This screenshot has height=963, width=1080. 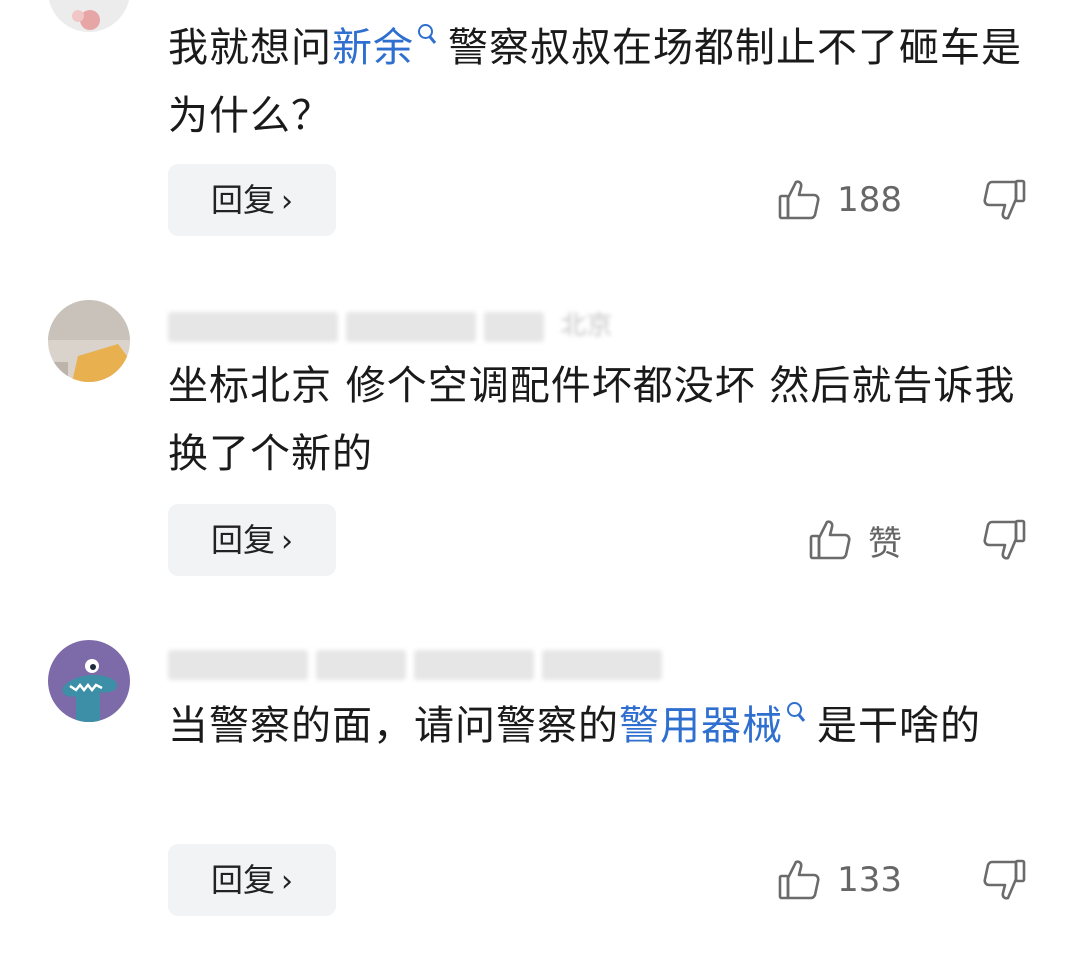 What do you see at coordinates (869, 200) in the screenshot?
I see `like-count: 188` at bounding box center [869, 200].